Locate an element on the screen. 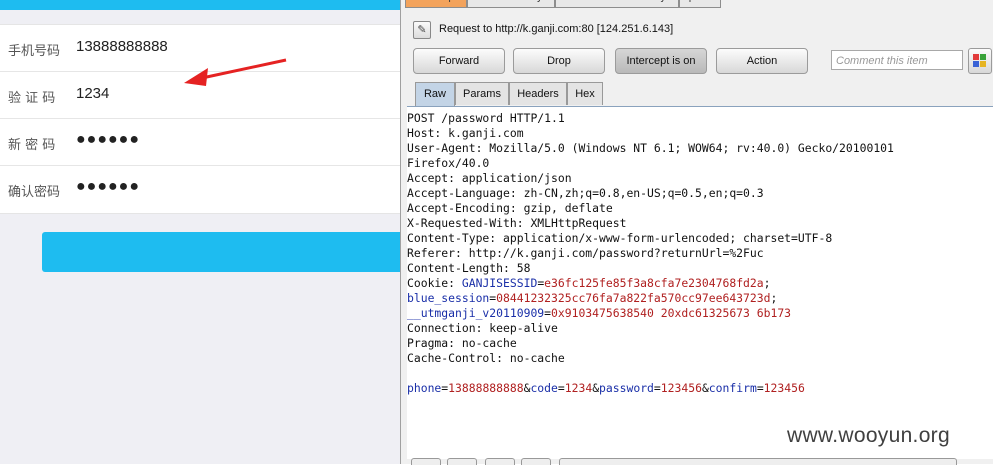  tab-params: Params is located at coordinates (482, 93).